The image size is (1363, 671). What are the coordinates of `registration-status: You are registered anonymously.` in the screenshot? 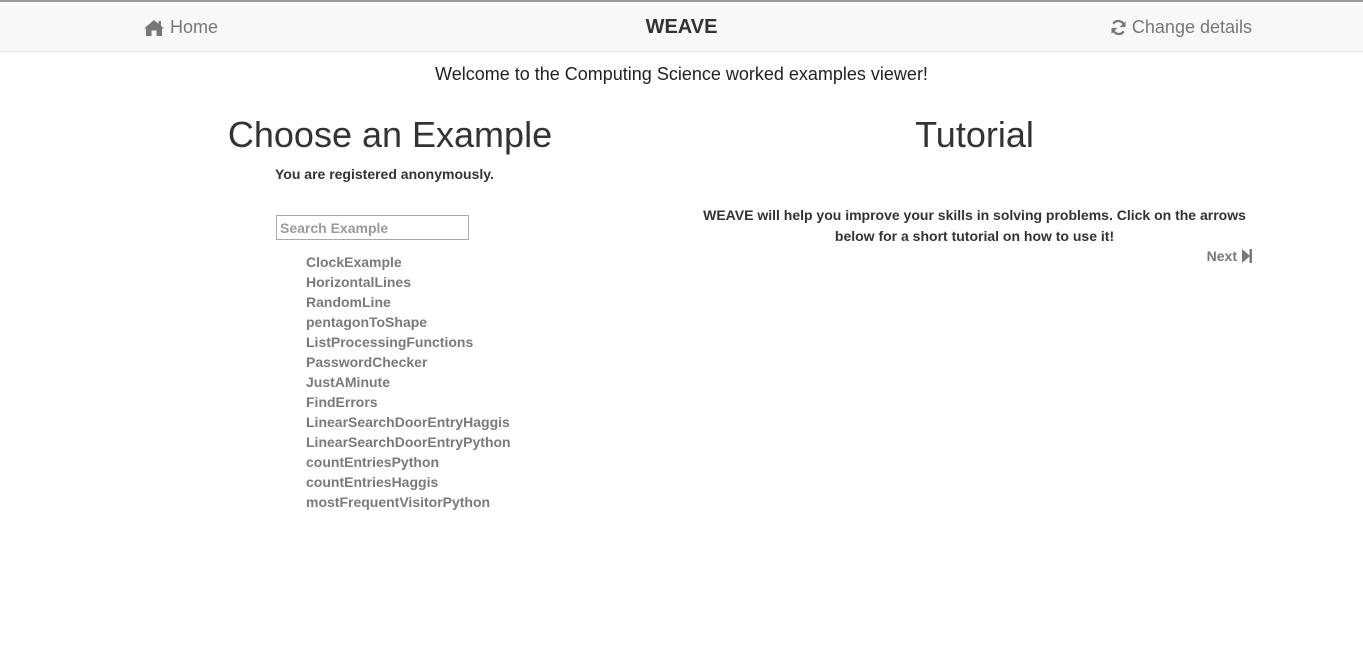 It's located at (384, 174).